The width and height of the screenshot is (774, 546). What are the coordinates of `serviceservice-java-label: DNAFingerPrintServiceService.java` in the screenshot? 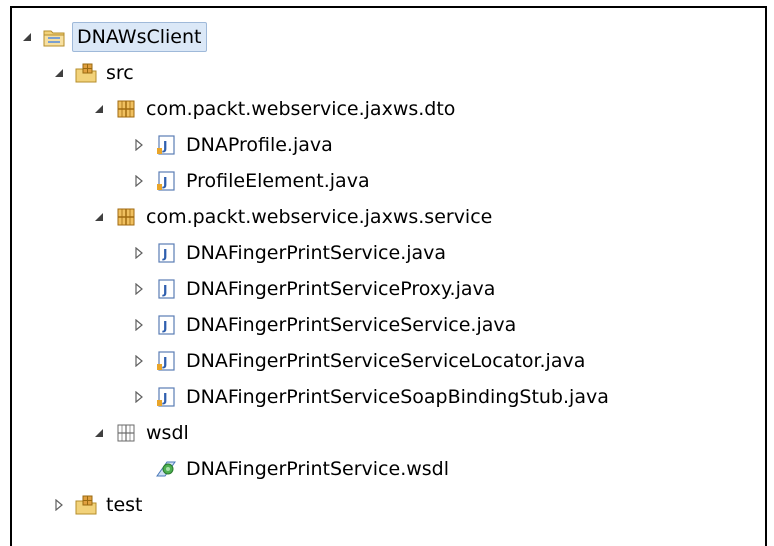 It's located at (351, 325).